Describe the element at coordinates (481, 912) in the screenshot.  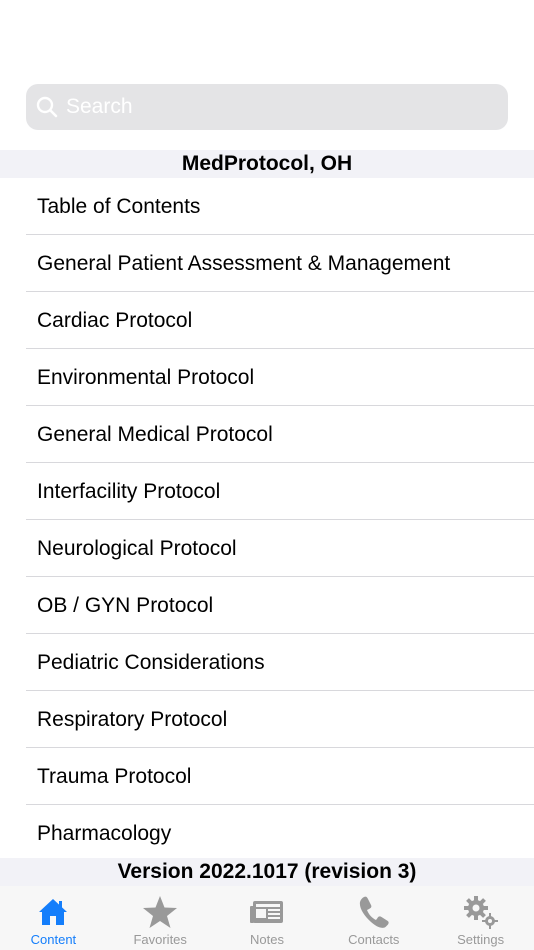
I see `gear-icon` at that location.